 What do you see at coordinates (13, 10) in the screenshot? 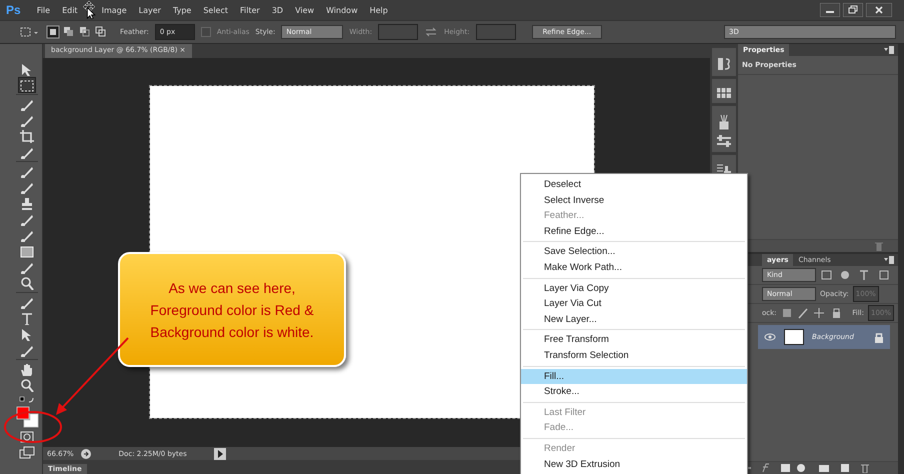
I see `app-logo: Ps` at bounding box center [13, 10].